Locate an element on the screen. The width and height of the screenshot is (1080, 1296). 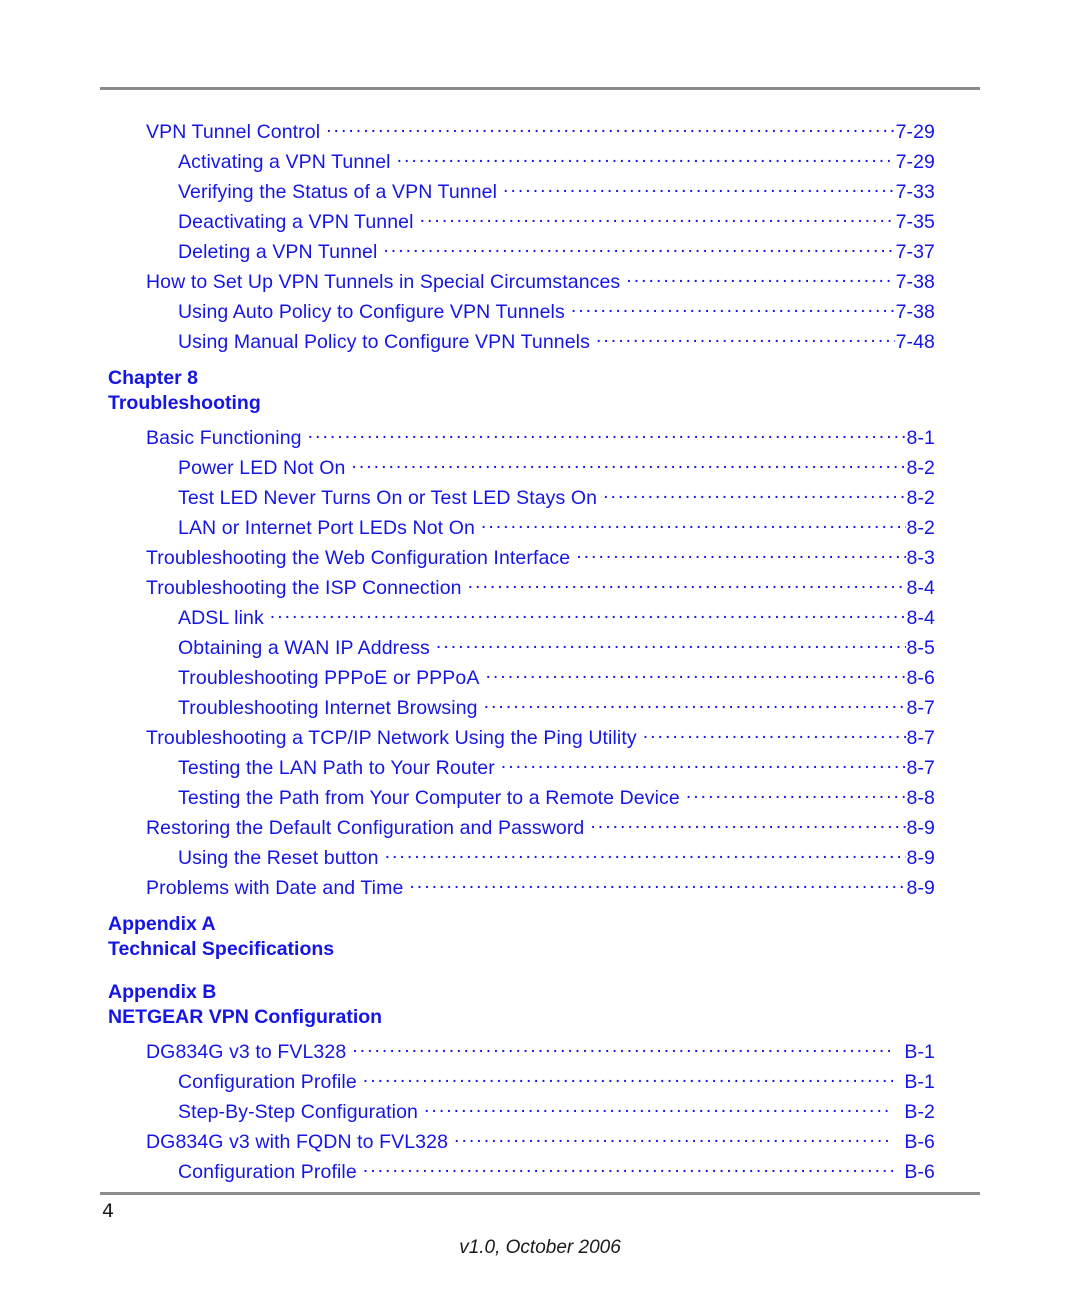
toc-entry-title: Problems with Date and Time is located at coordinates (275, 887).